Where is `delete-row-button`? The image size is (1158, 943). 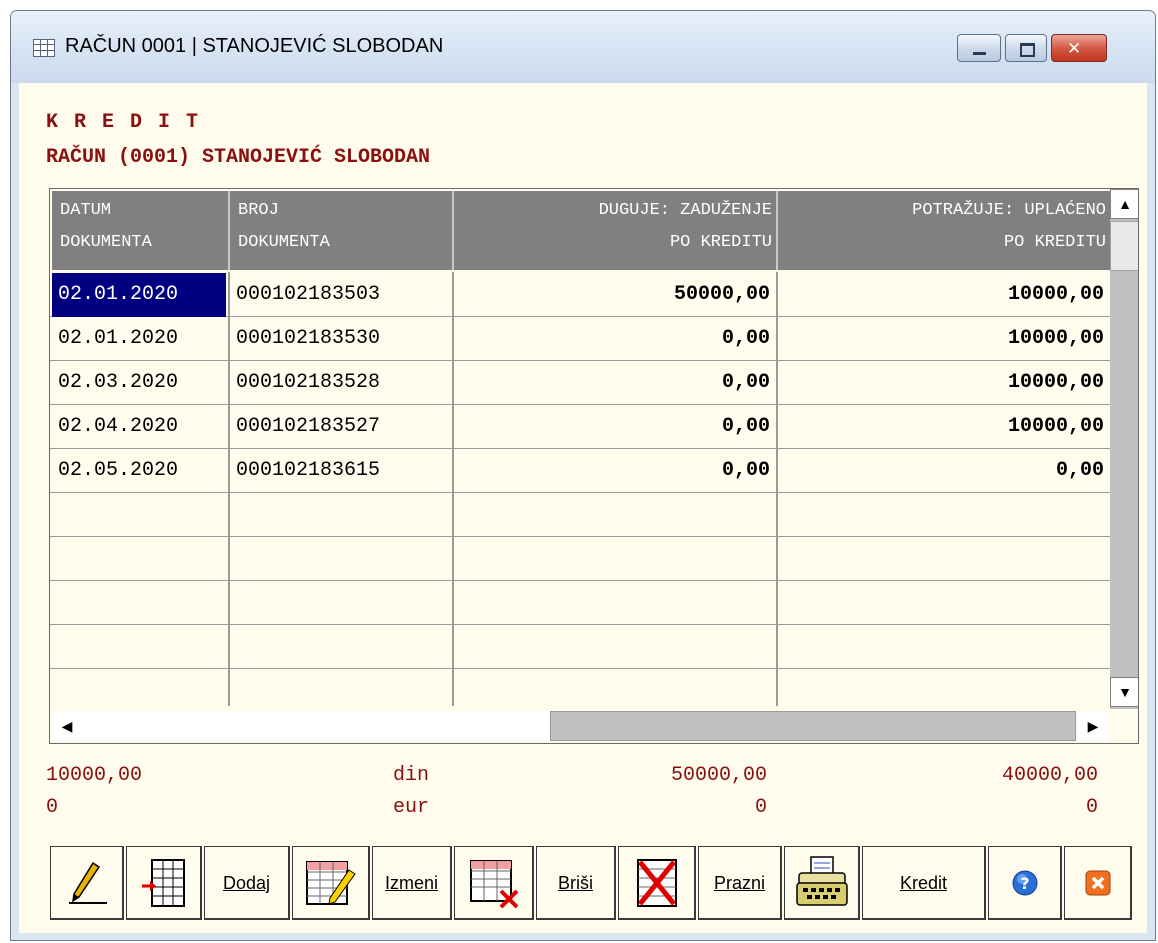 delete-row-button is located at coordinates (494, 883).